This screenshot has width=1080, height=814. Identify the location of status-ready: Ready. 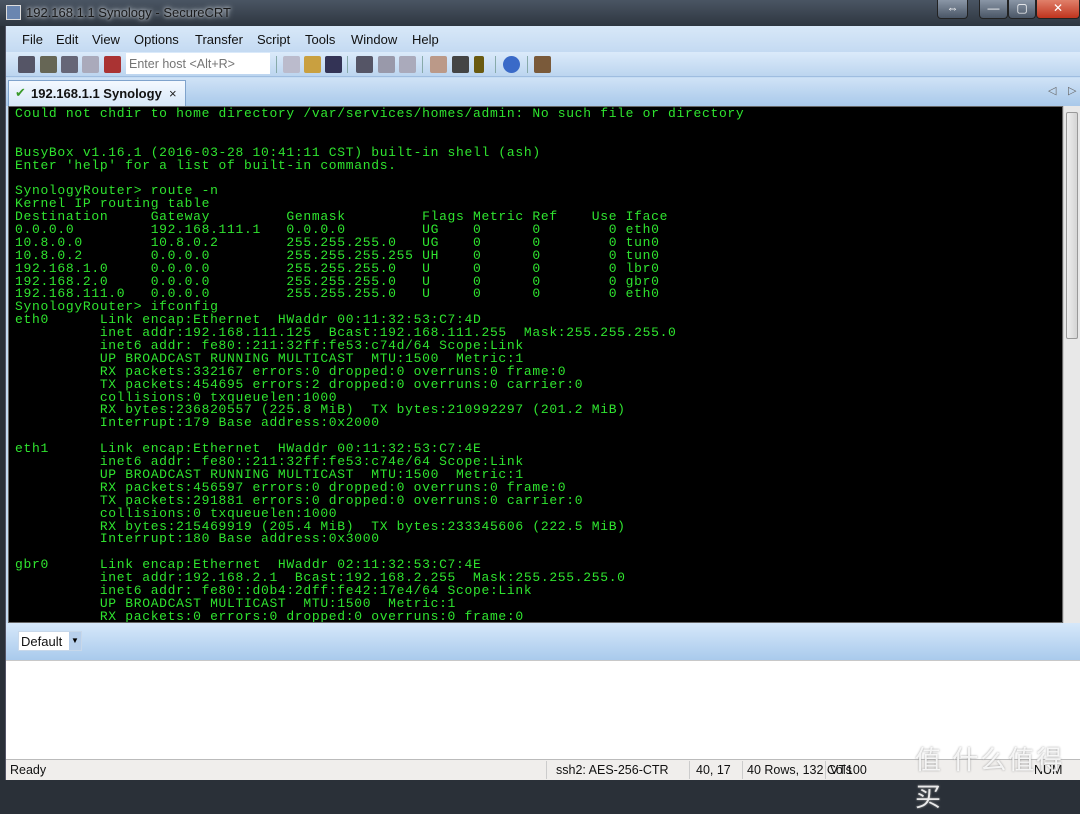
(28, 770).